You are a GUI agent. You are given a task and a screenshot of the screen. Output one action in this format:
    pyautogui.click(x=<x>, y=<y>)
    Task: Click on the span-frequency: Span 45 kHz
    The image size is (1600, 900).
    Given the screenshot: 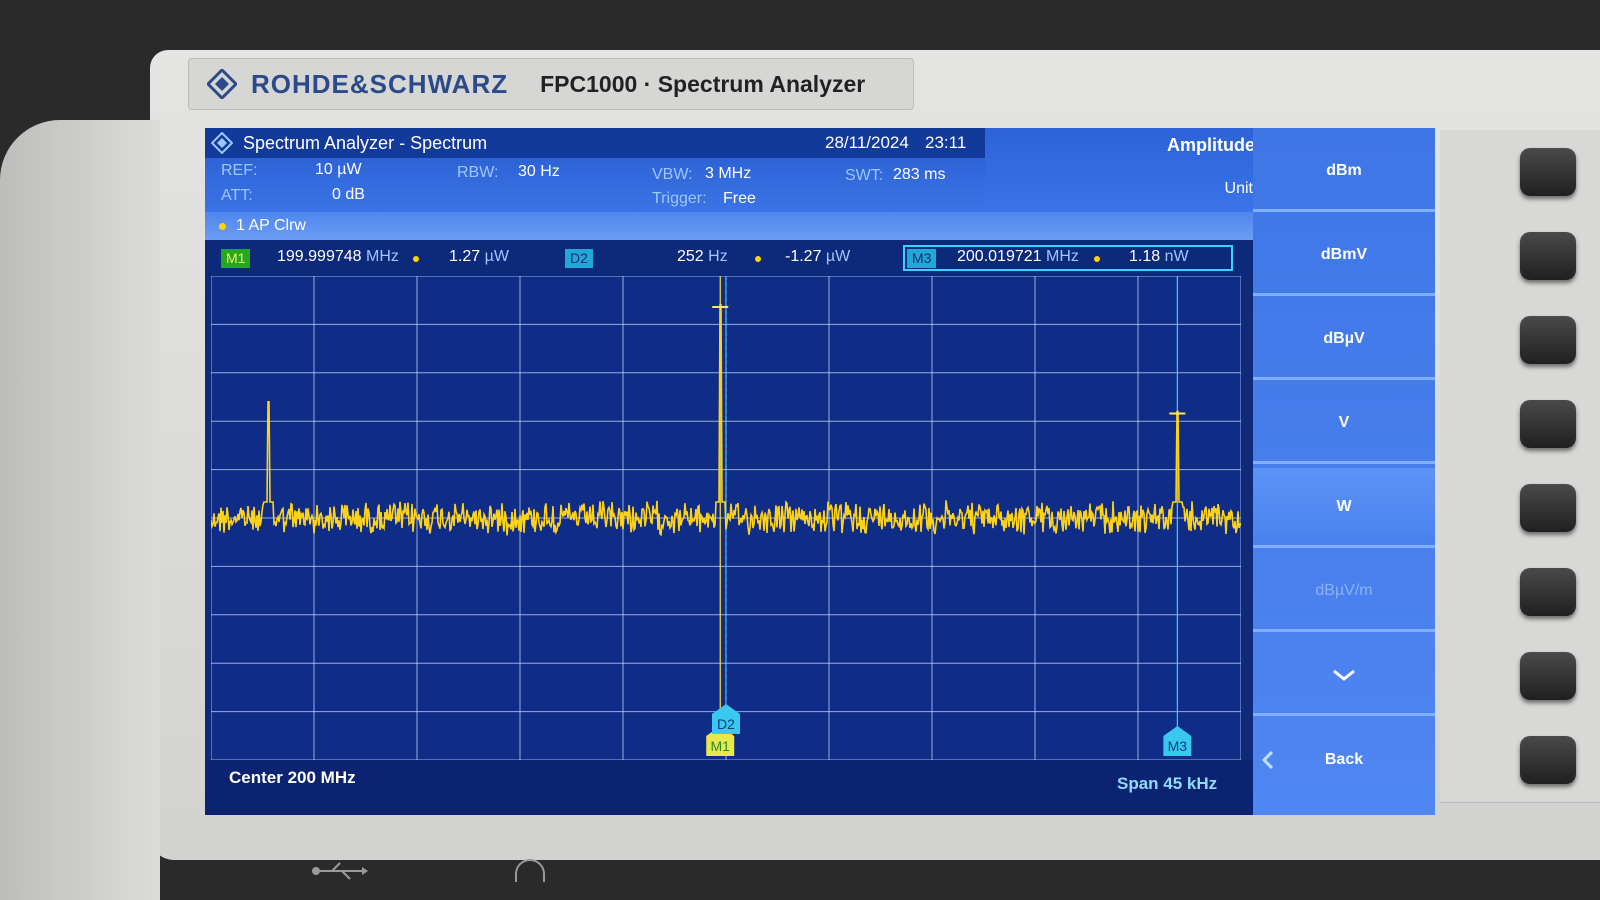 What is the action you would take?
    pyautogui.click(x=1167, y=784)
    